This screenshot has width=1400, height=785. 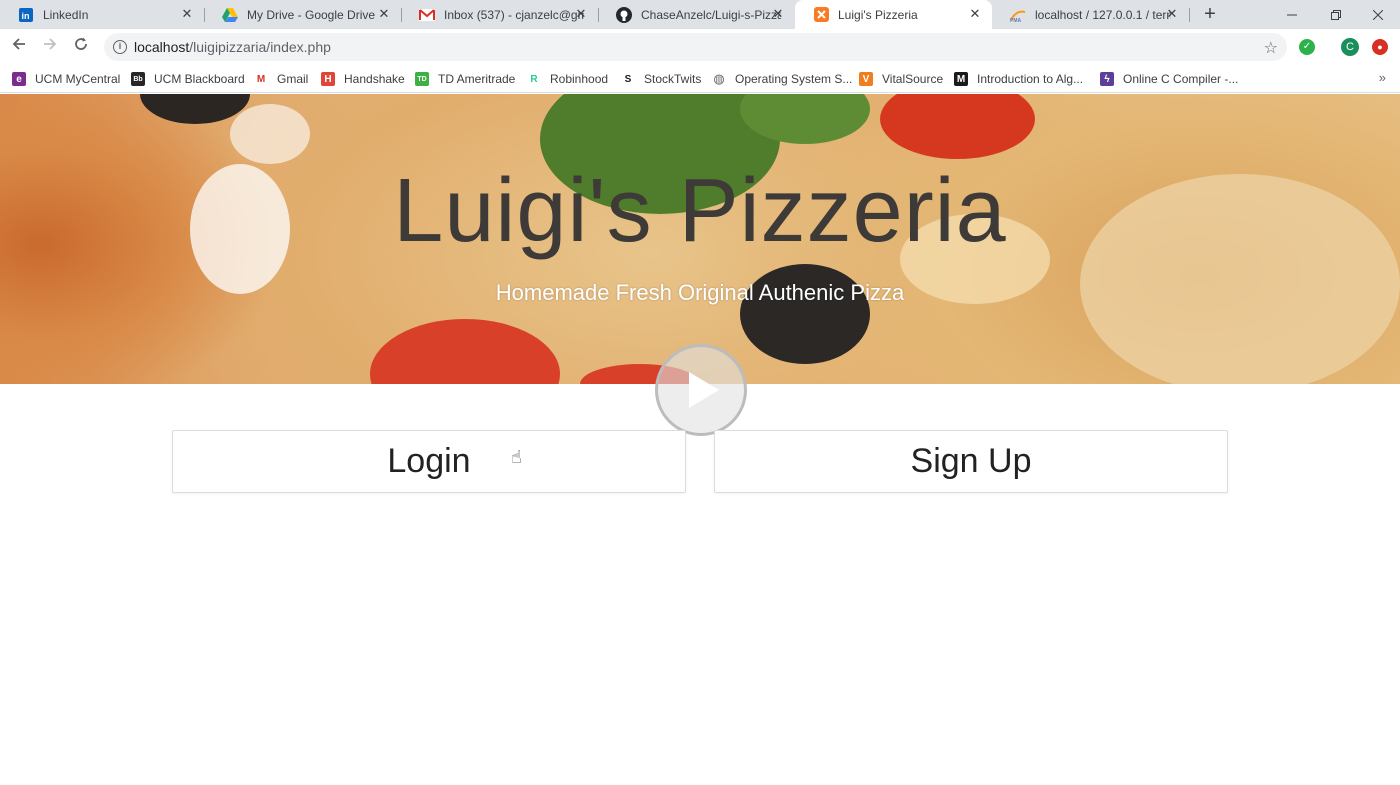 What do you see at coordinates (1350, 47) in the screenshot?
I see `profile-avatar: C` at bounding box center [1350, 47].